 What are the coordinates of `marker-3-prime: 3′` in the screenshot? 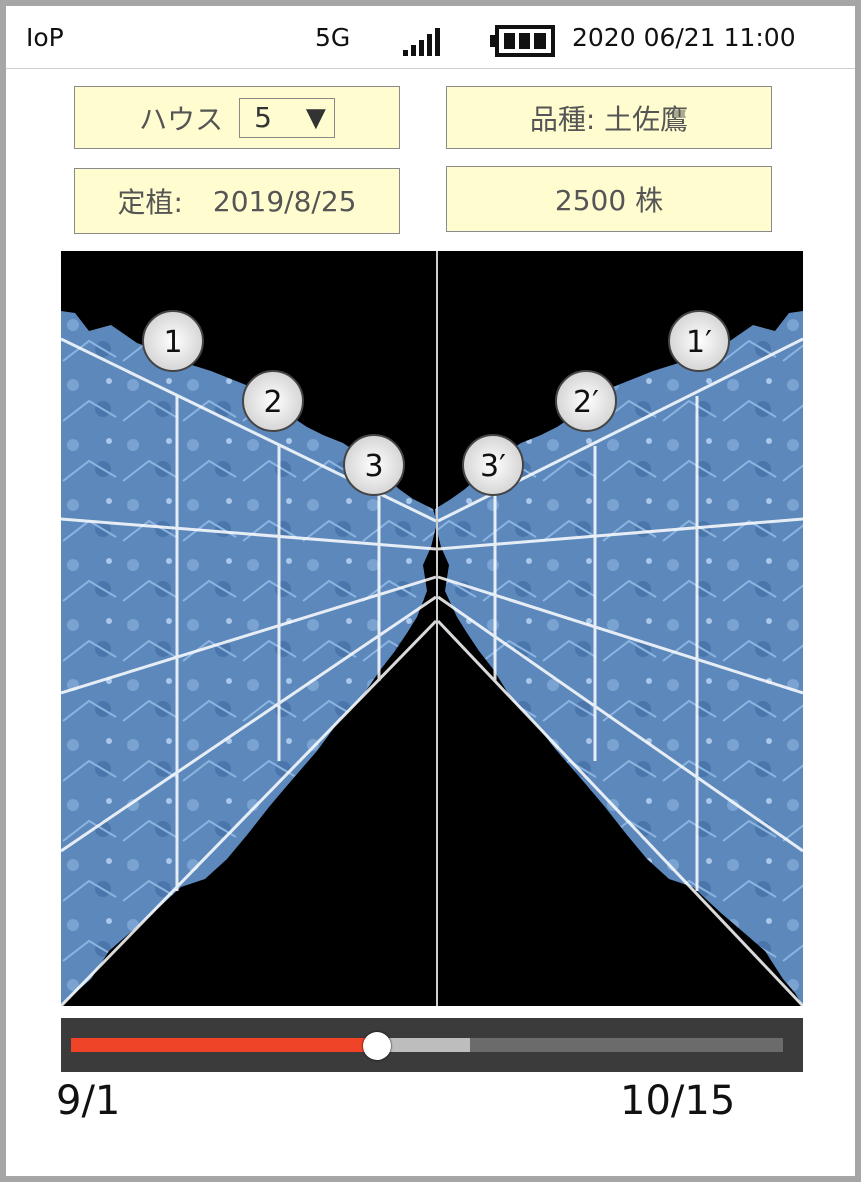 It's located at (493, 465).